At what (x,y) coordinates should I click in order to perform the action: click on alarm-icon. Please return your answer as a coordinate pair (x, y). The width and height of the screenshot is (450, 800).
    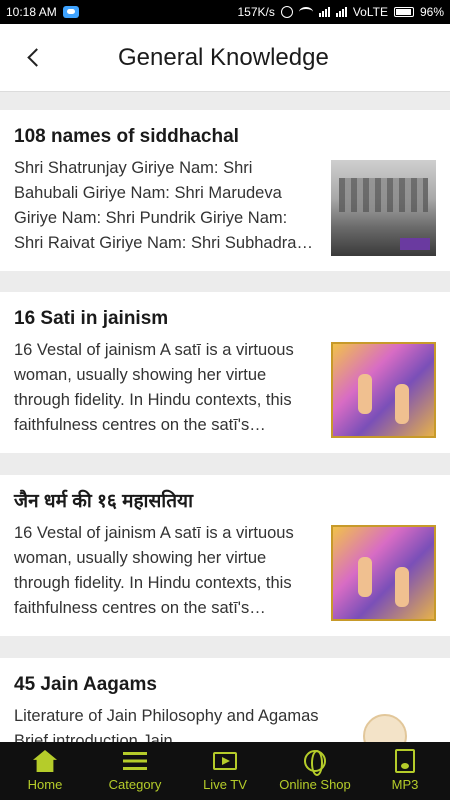
    Looking at the image, I should click on (286, 12).